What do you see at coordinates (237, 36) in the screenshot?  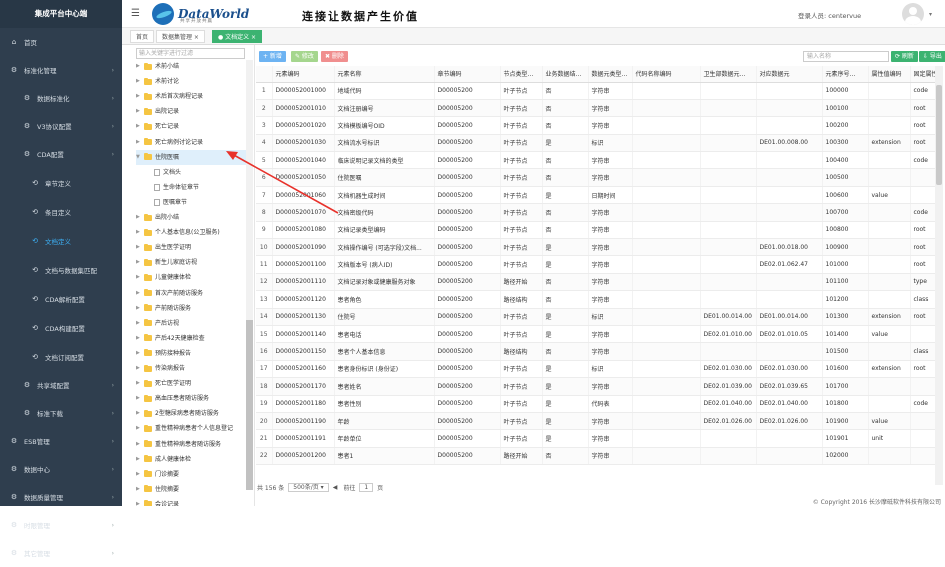 I see `tab-document-definition: ● 文档定义 ×` at bounding box center [237, 36].